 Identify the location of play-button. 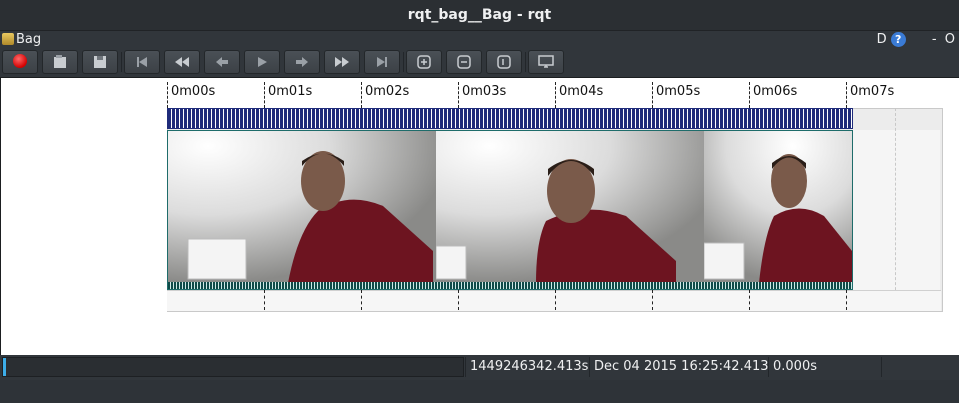
(262, 62).